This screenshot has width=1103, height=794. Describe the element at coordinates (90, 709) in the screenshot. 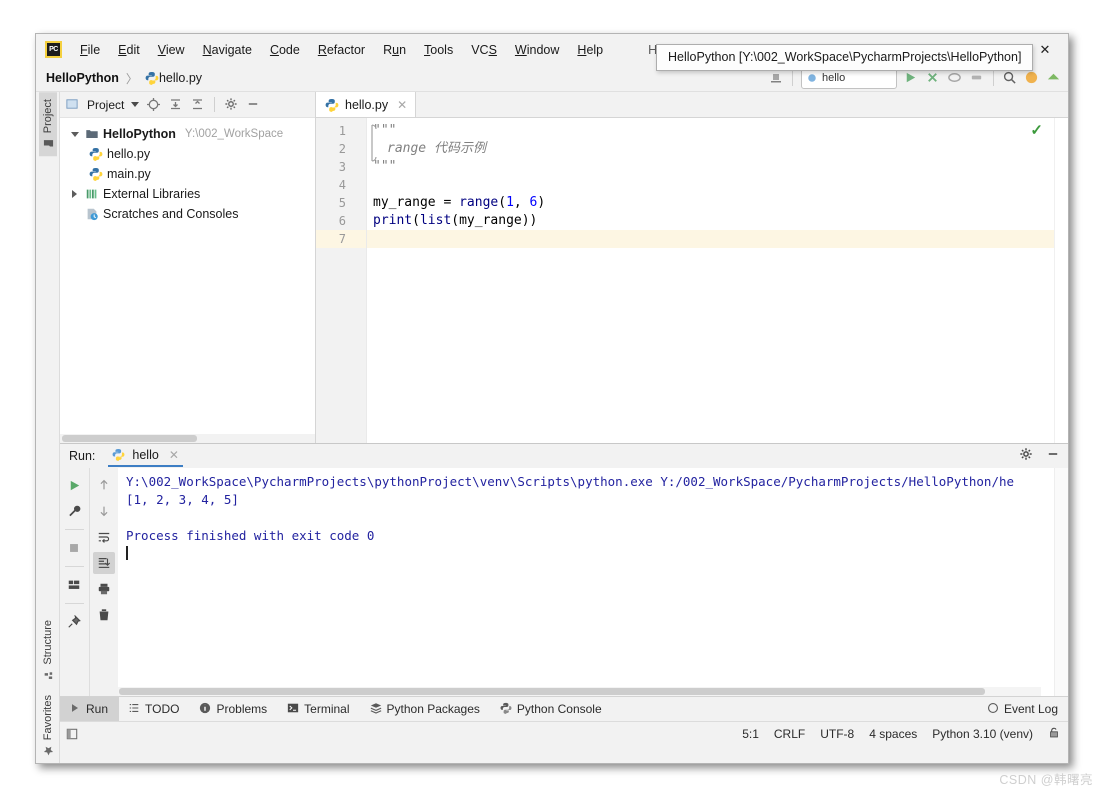

I see `tool-window-run: Run` at that location.